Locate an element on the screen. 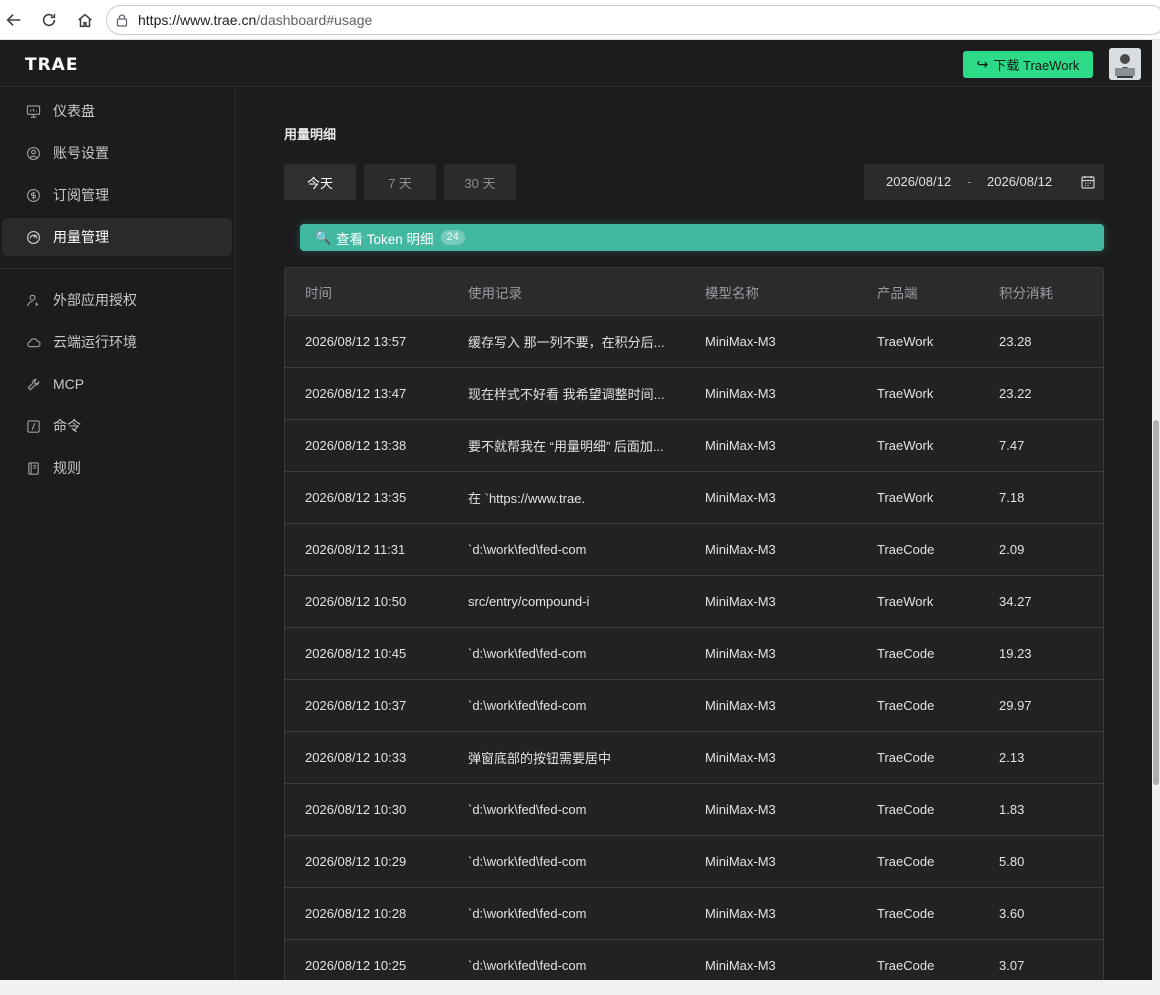 The image size is (1160, 995). sidebar-item-external-auth: 外部应用授权 is located at coordinates (117, 300).